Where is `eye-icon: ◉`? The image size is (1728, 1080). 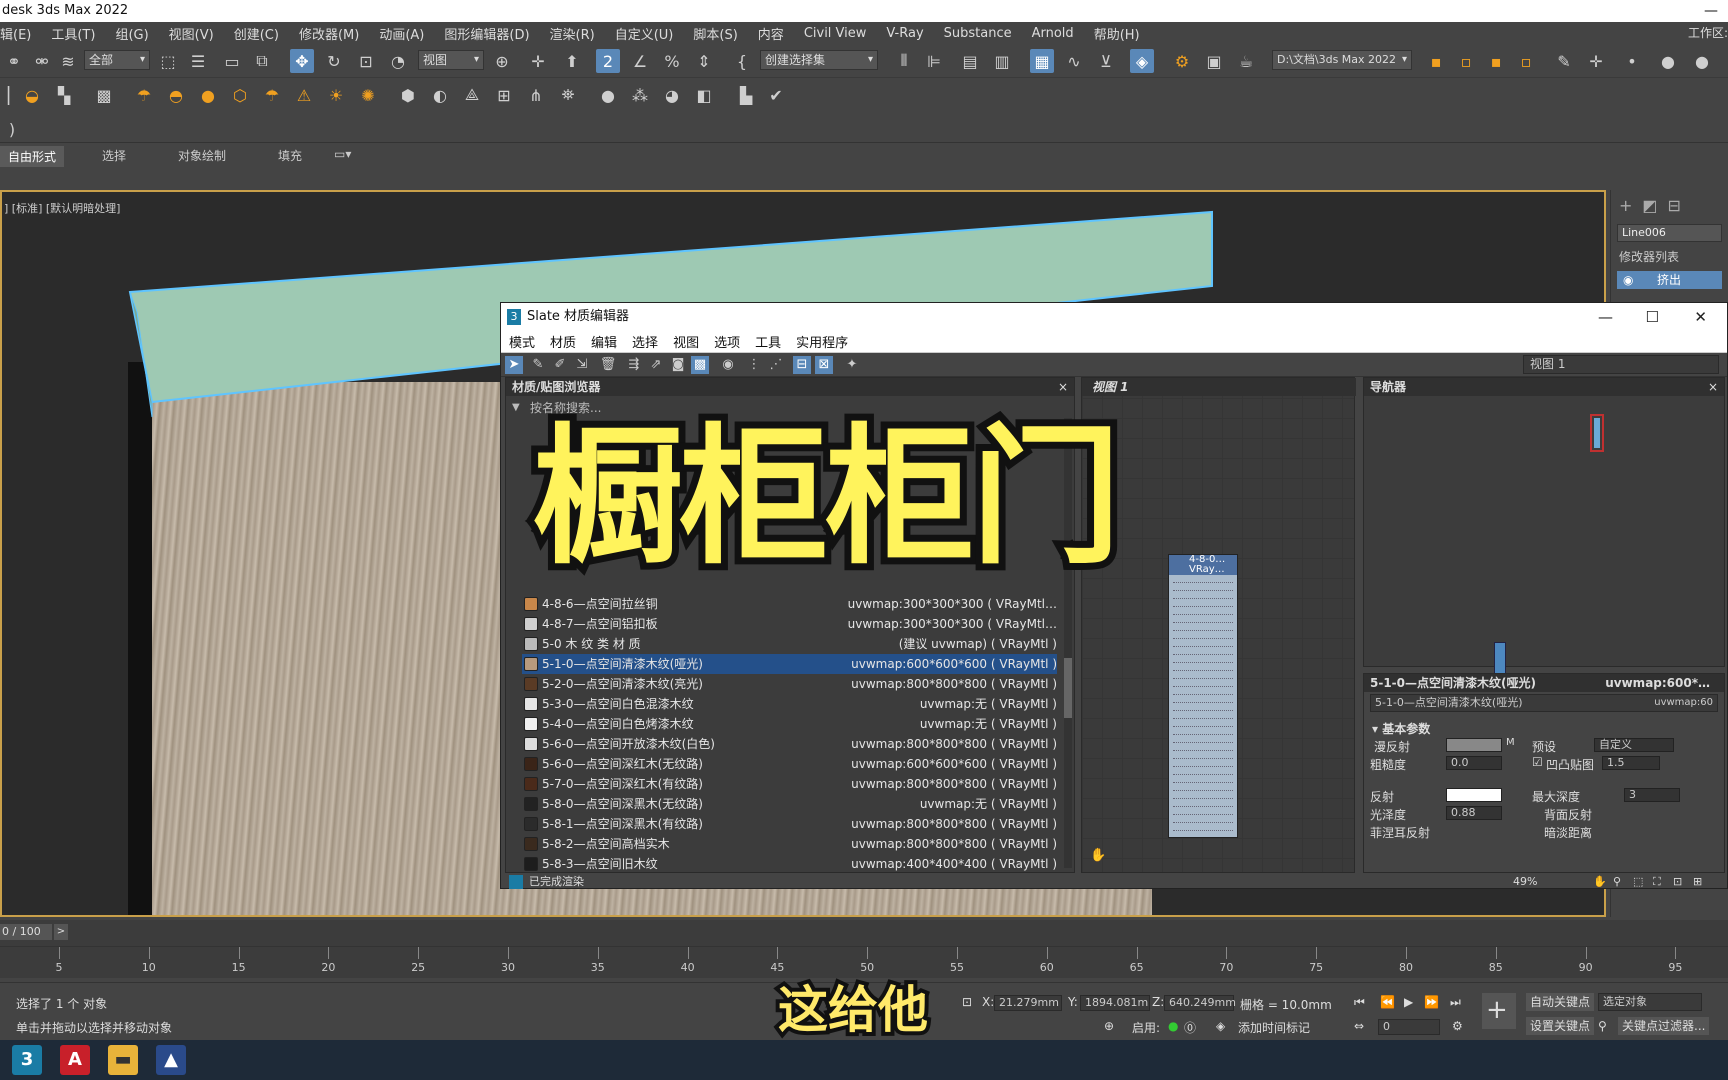
eye-icon: ◉ is located at coordinates (1628, 280).